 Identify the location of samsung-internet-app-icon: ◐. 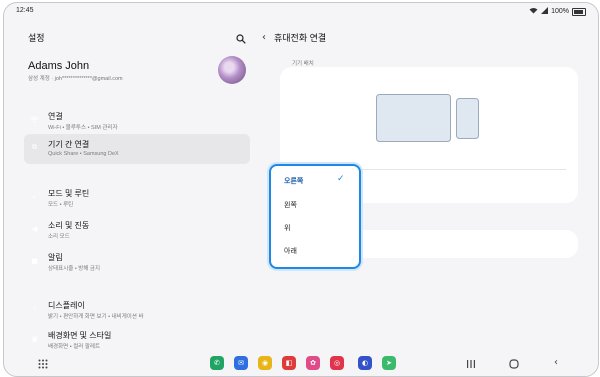
(365, 363).